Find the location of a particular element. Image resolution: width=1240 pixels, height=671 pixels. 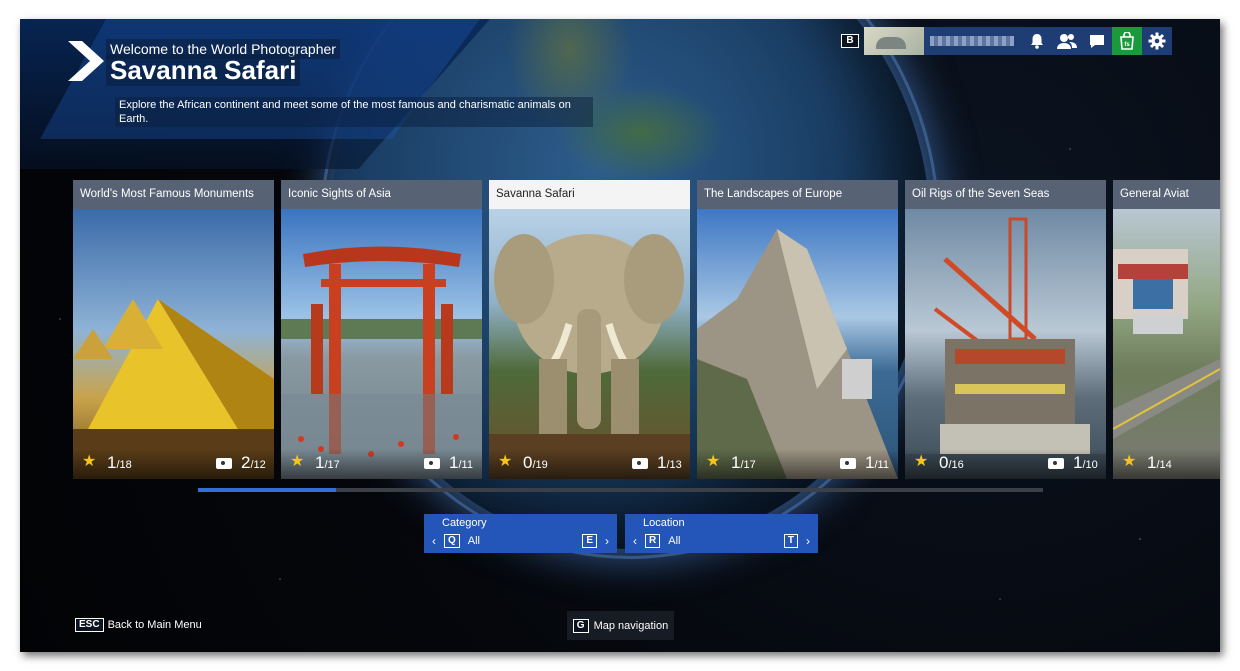

category-next-key: E is located at coordinates (589, 541).